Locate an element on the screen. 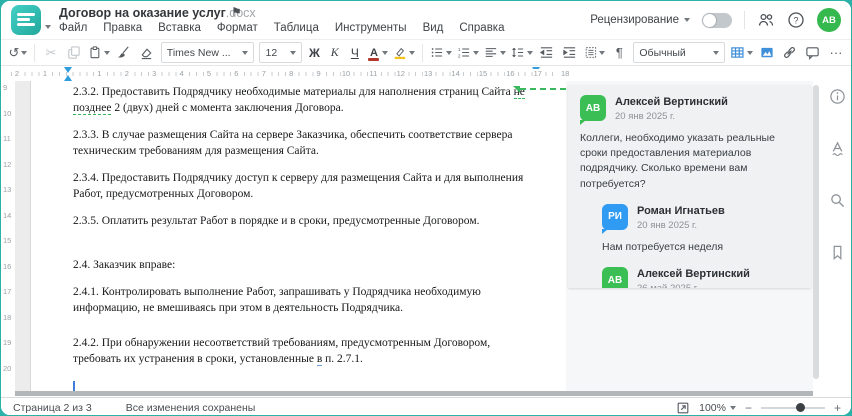  menu-item-format: Формат is located at coordinates (237, 28).